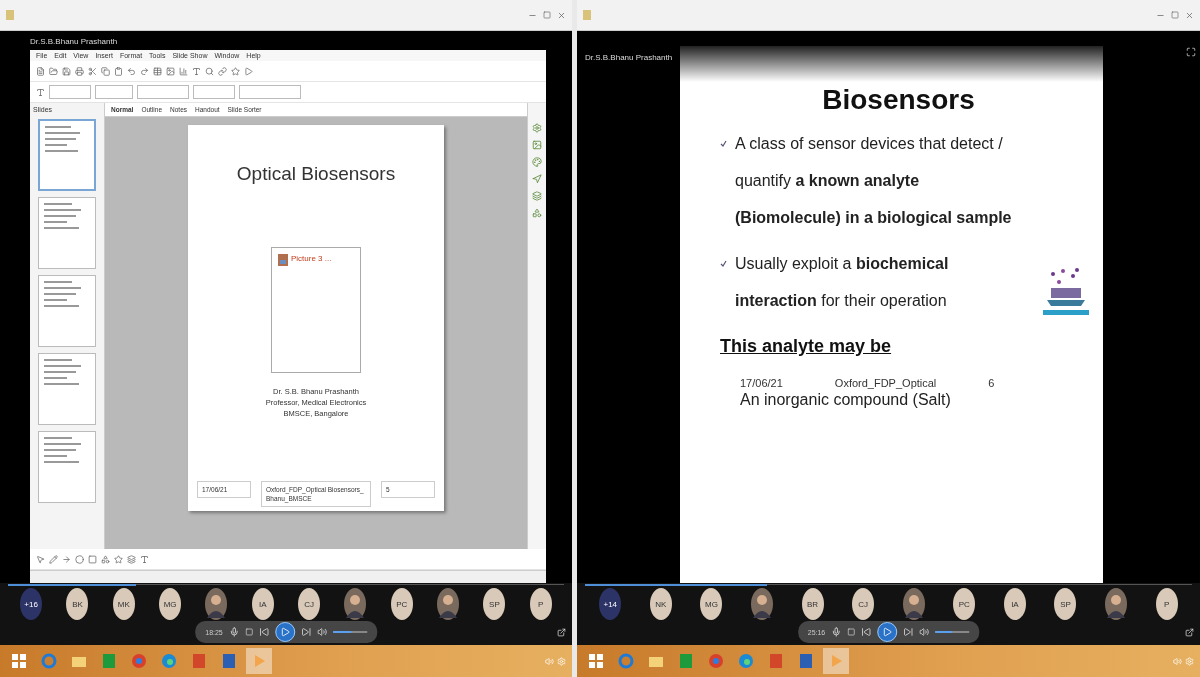 The image size is (1200, 677). I want to click on arrow-icon, so click(66, 559).